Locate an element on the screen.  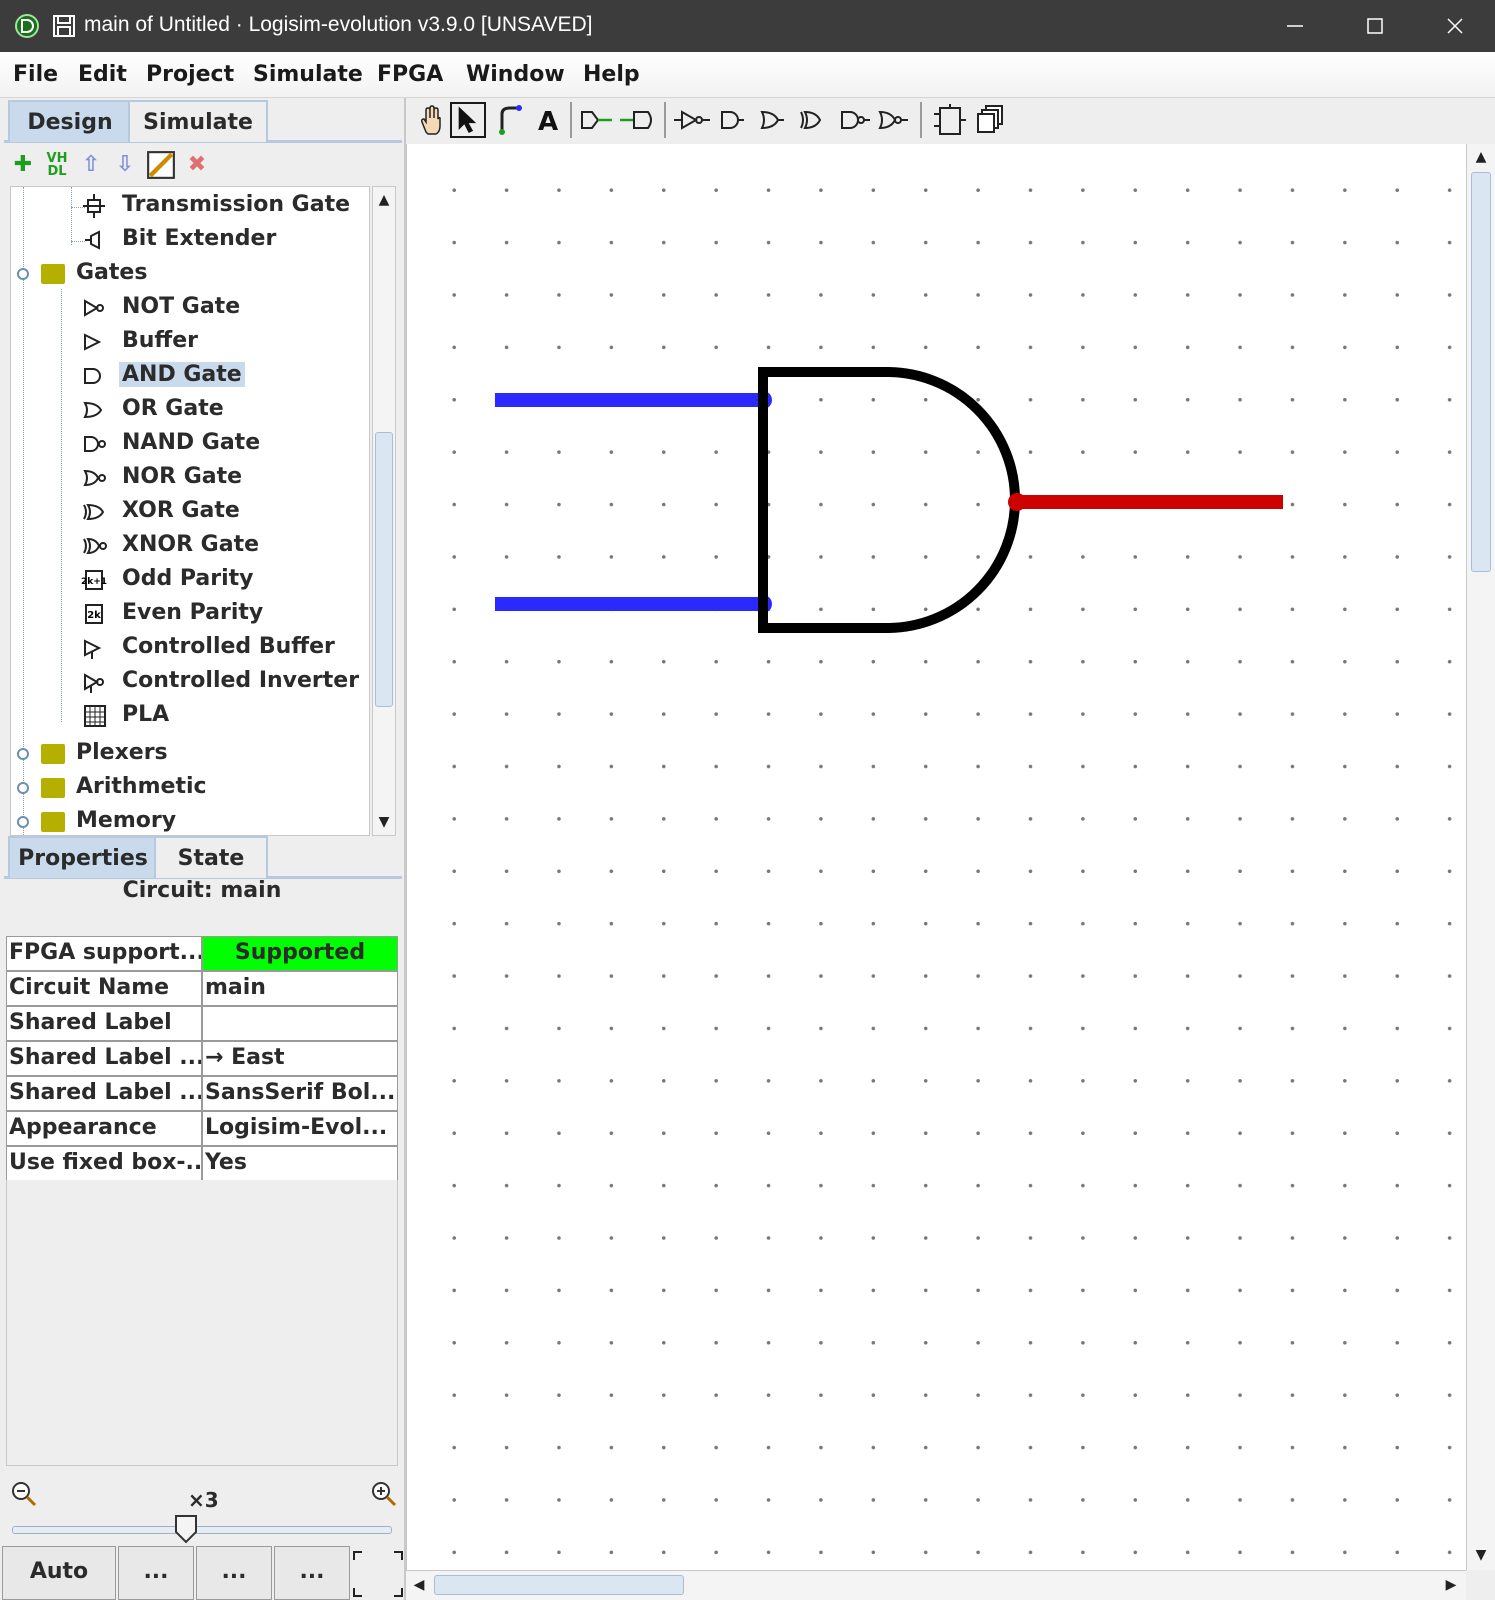
add-circuit-tool-icon is located at coordinates (950, 120).